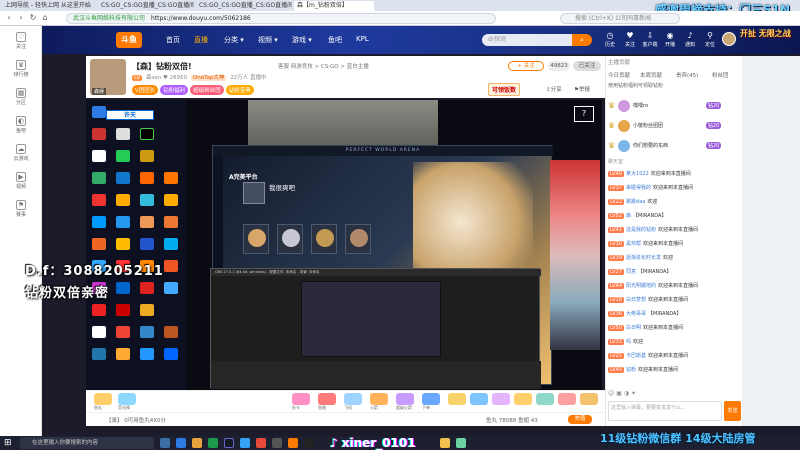 The width and height of the screenshot is (800, 450). Describe the element at coordinates (633, 328) in the screenshot. I see `chat-username: 白日明` at that location.